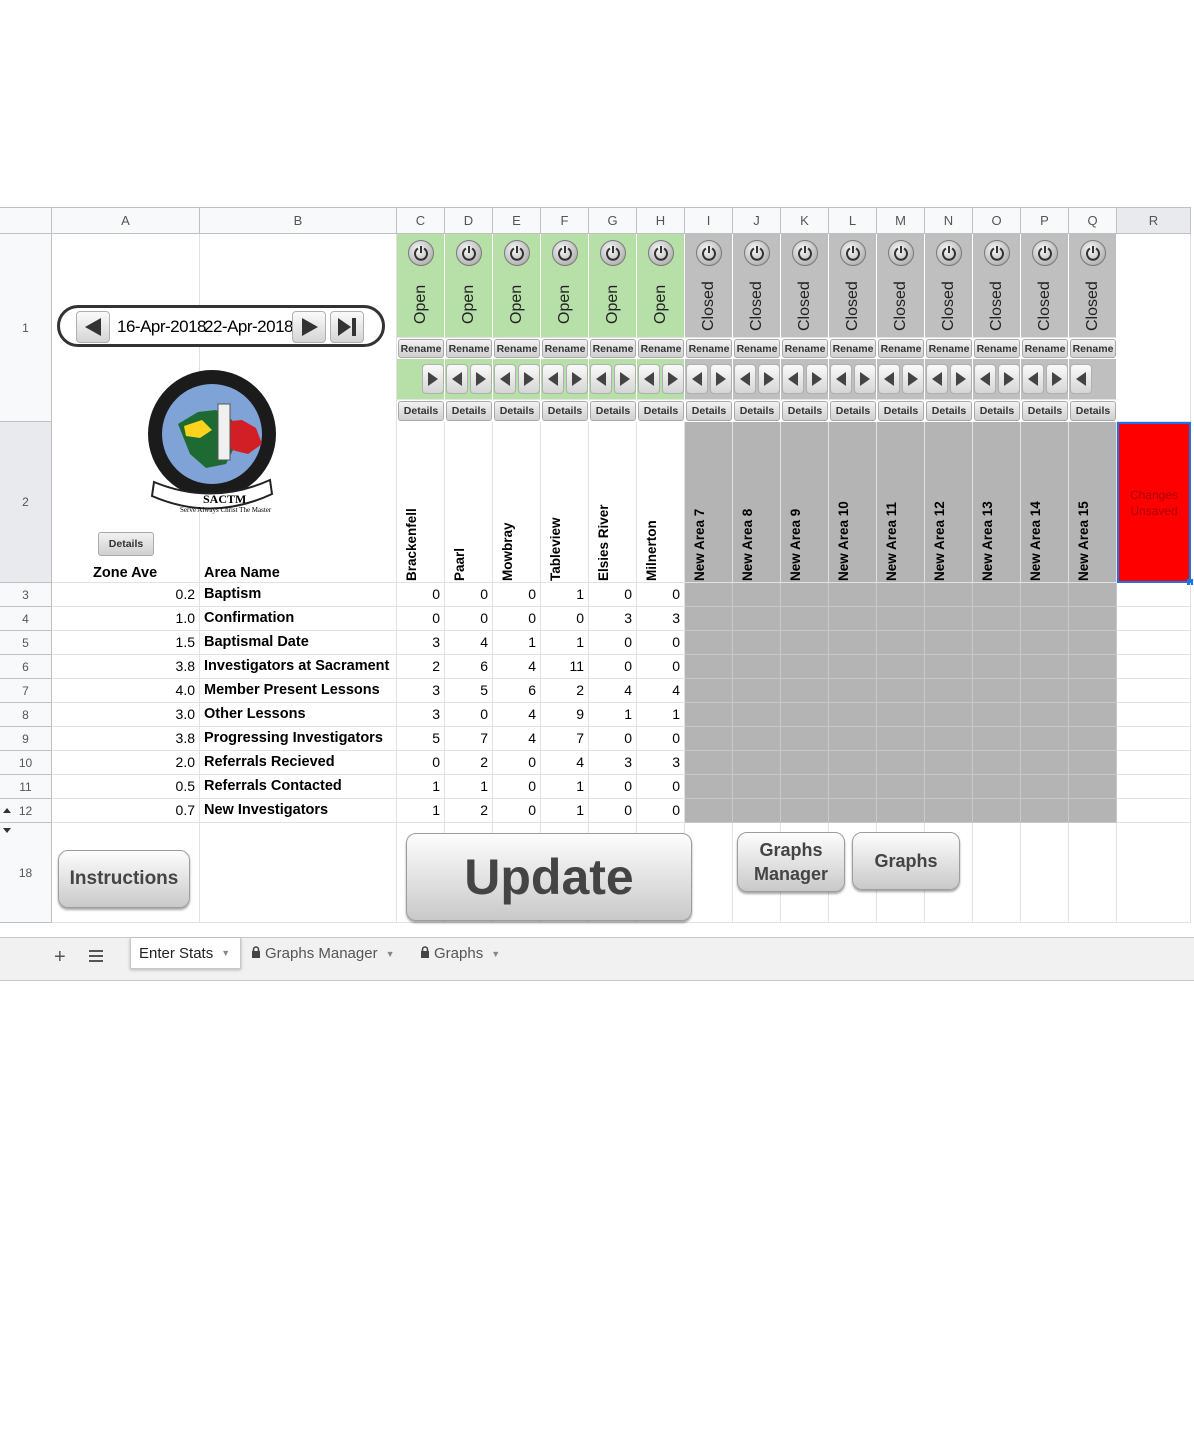 This screenshot has width=1194, height=1444. I want to click on stat-name-cell: Member Present Lessons, so click(298, 691).